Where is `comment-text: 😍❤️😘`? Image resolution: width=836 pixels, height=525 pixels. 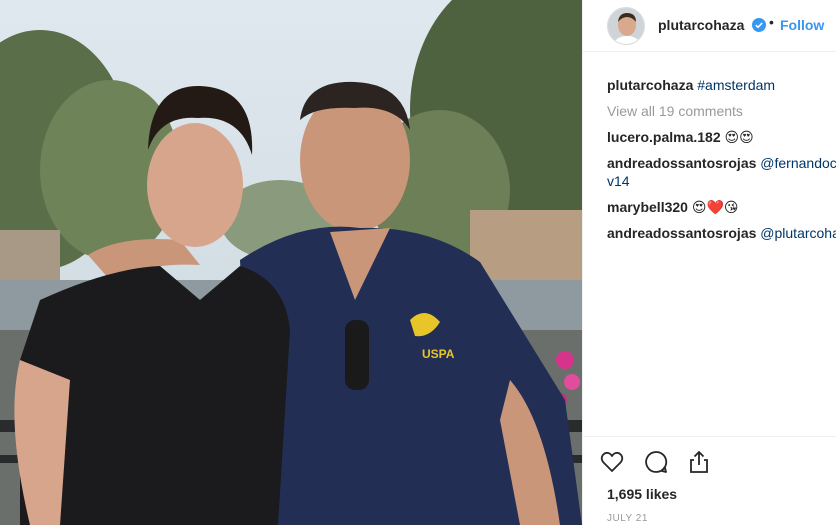
comment-text: 😍❤️😘 is located at coordinates (715, 207).